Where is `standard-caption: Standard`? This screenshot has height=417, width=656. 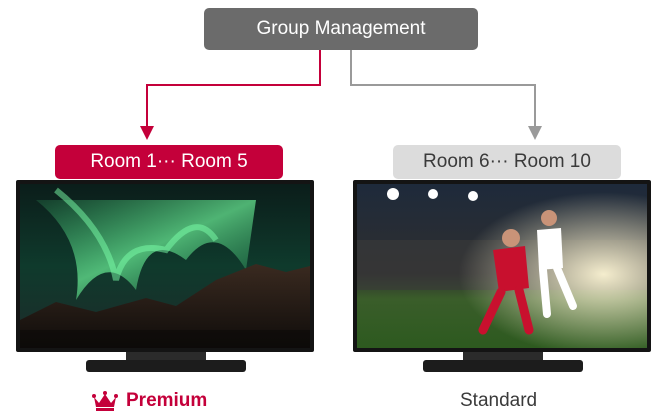
standard-caption: Standard is located at coordinates (498, 401).